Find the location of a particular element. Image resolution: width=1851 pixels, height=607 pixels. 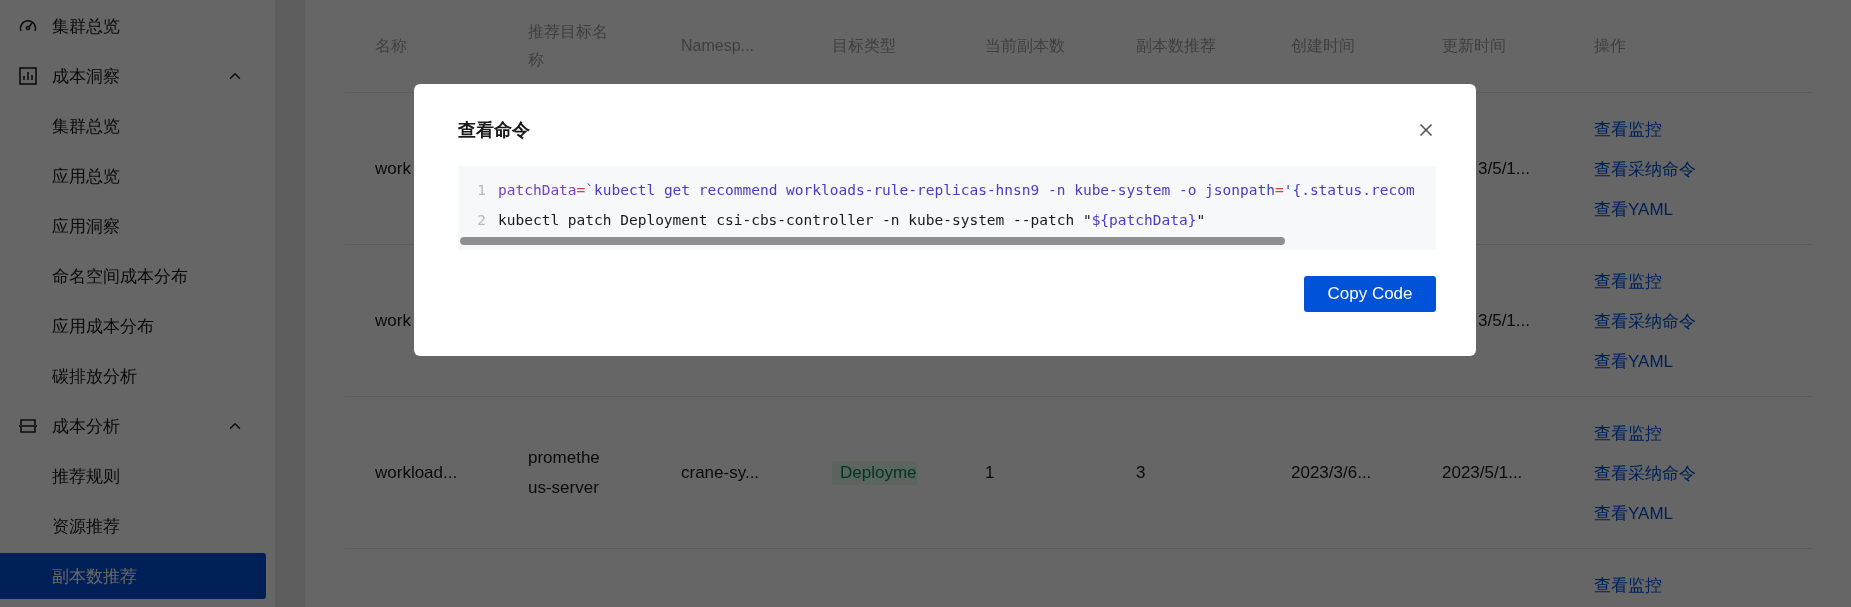

sidebar-item: 碳排放分析 is located at coordinates (133, 376).